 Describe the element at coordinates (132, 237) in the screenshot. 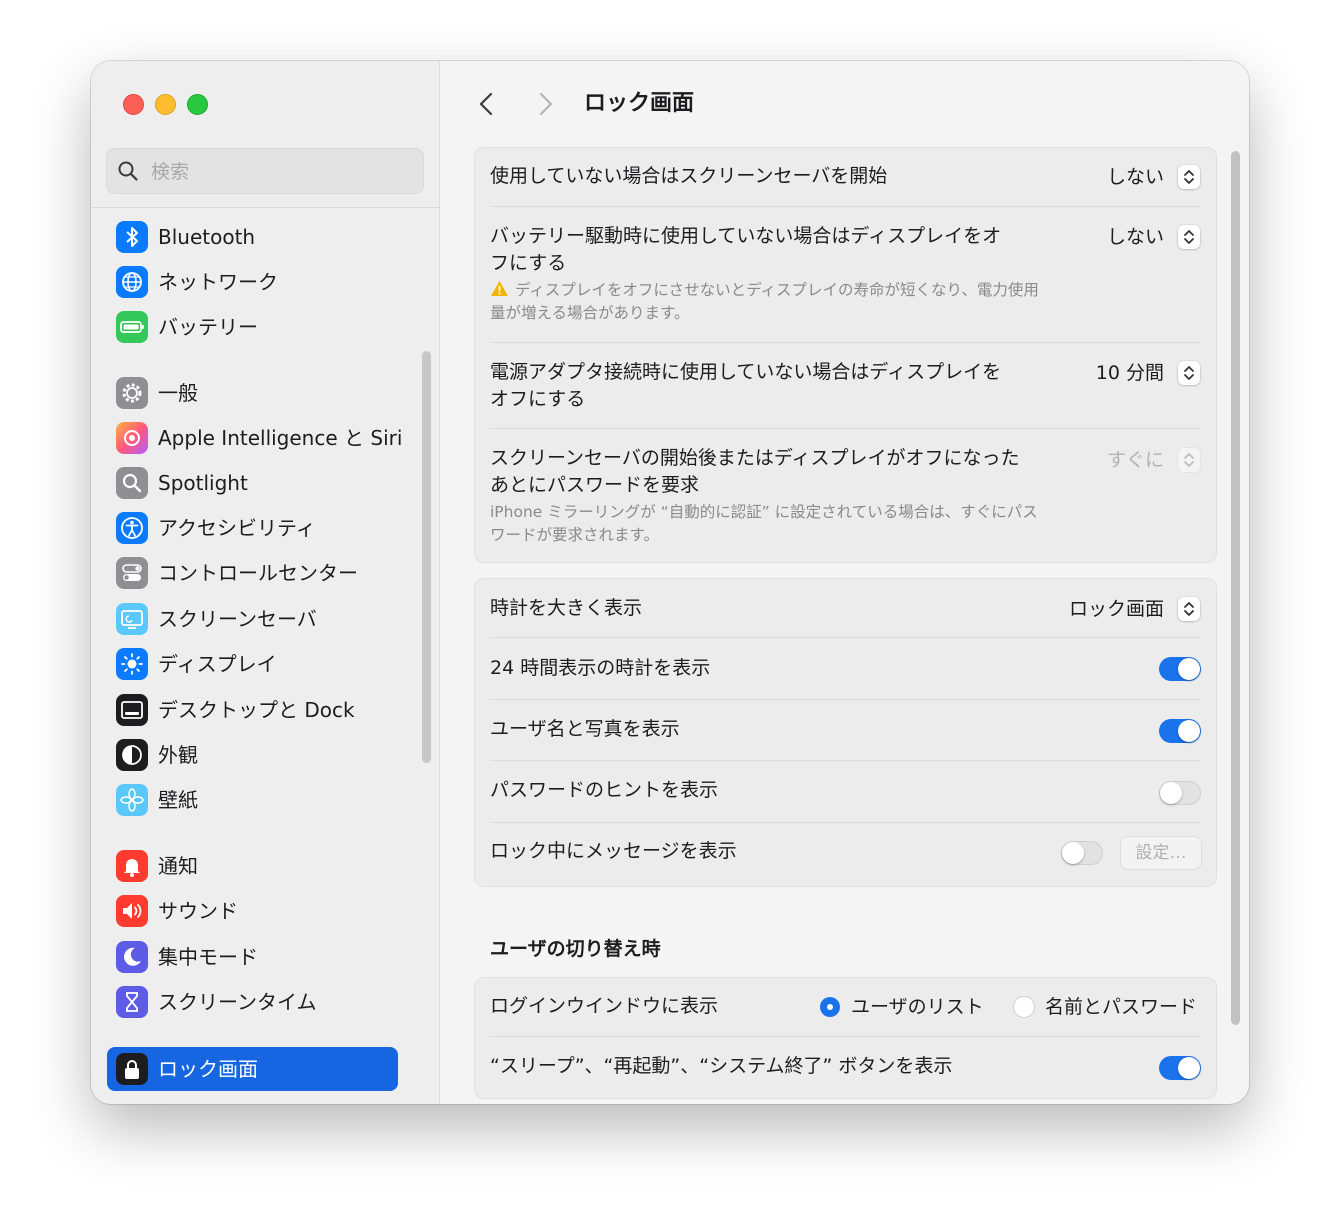

I see `bluetooth-icon` at that location.